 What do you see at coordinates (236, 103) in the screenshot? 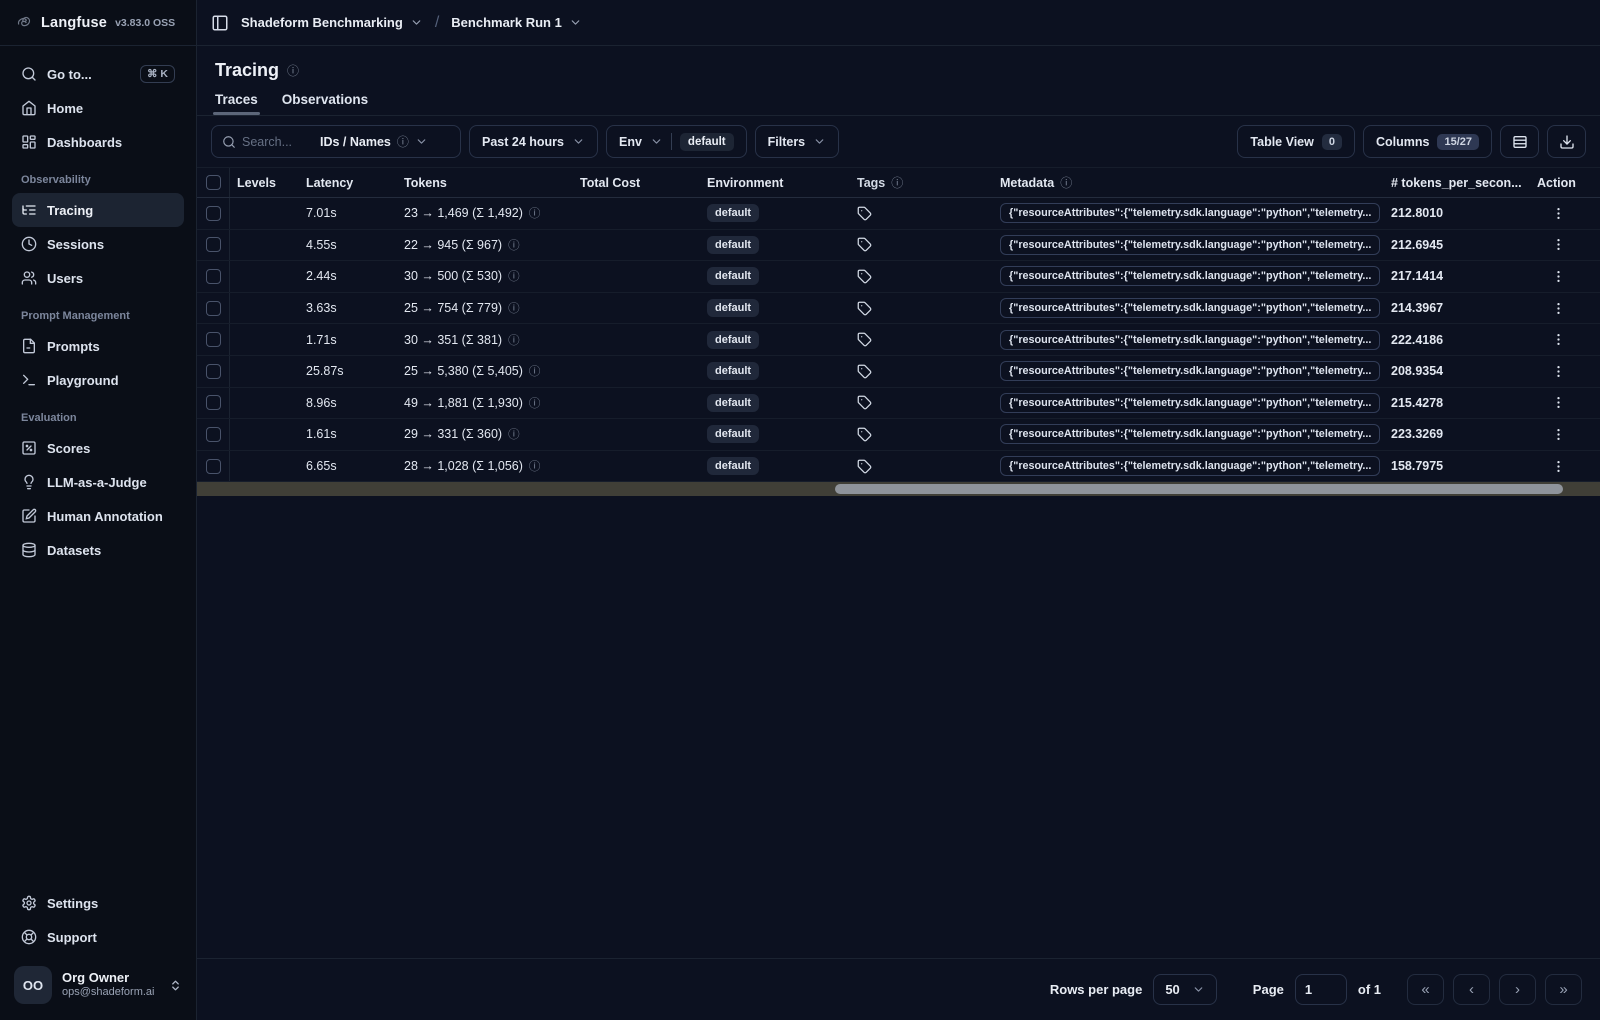
I see `tab-traces: Traces` at bounding box center [236, 103].